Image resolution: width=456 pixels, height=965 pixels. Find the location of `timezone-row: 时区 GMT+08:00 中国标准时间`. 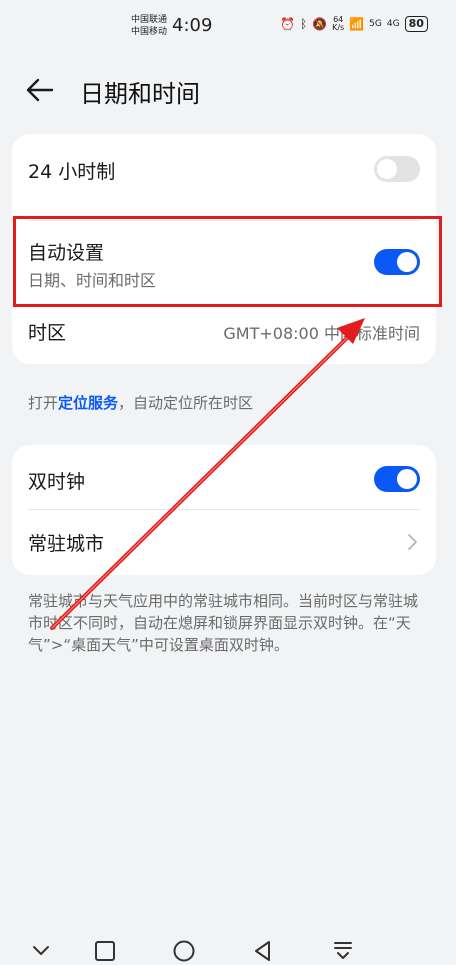

timezone-row: 时区 GMT+08:00 中国标准时间 is located at coordinates (224, 335).